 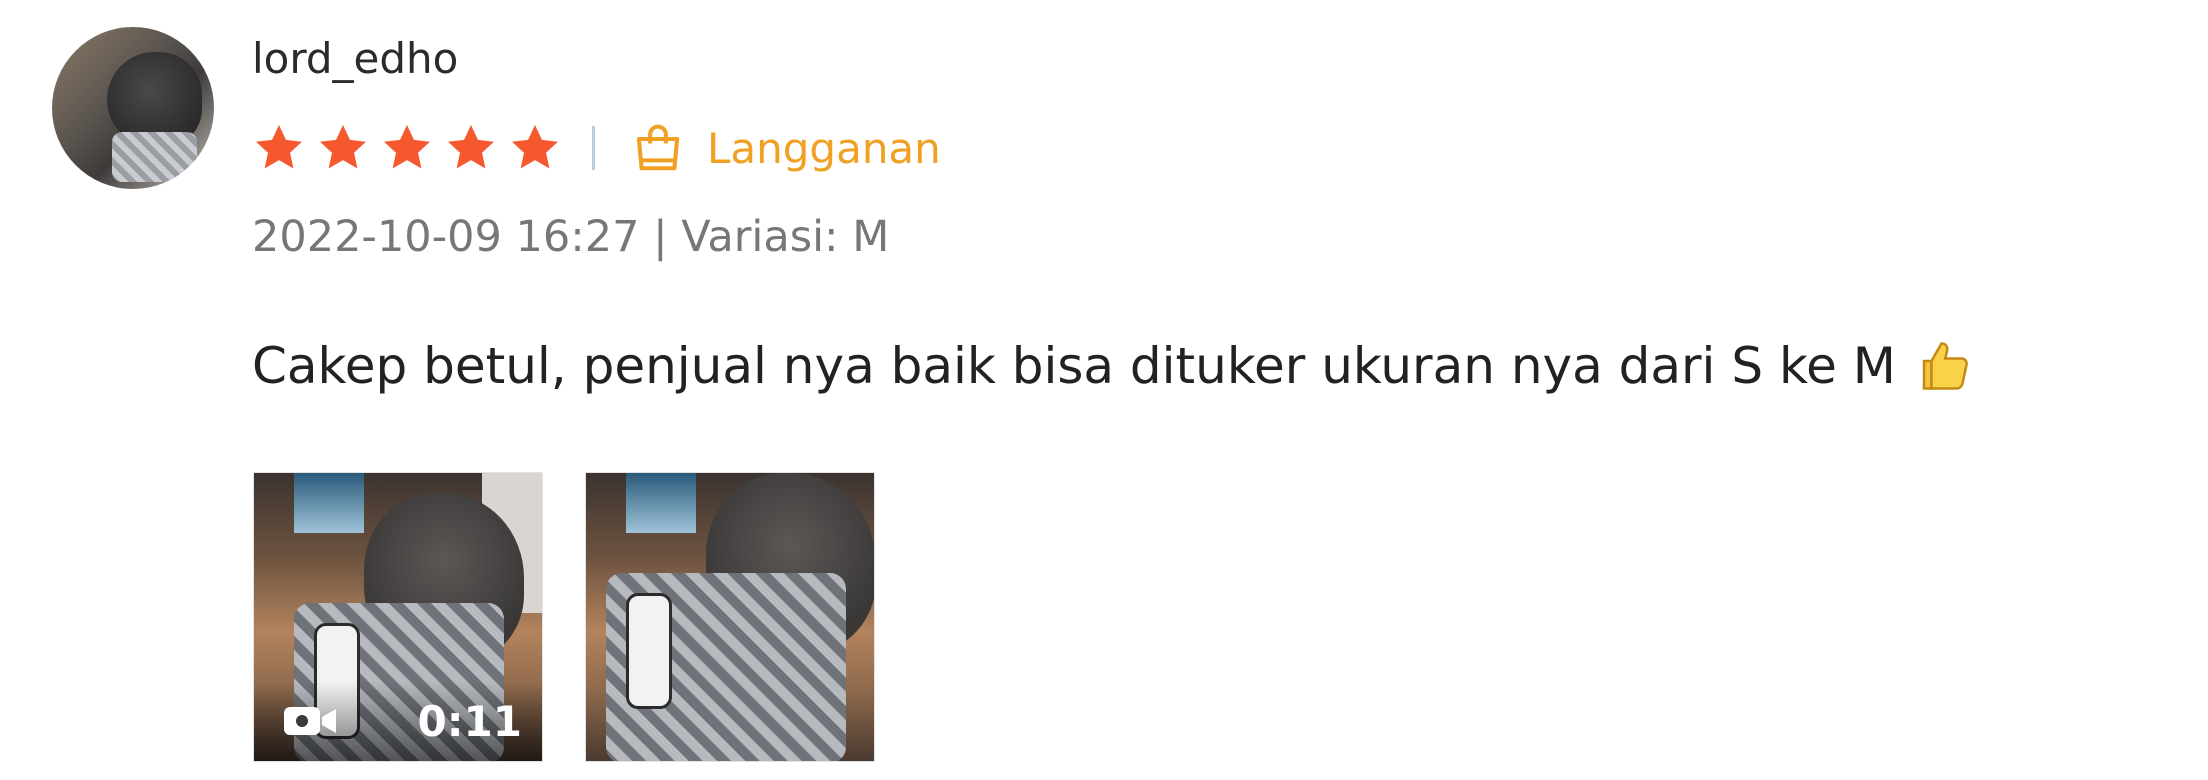 What do you see at coordinates (1945, 366) in the screenshot?
I see `thumbs-up-icon` at bounding box center [1945, 366].